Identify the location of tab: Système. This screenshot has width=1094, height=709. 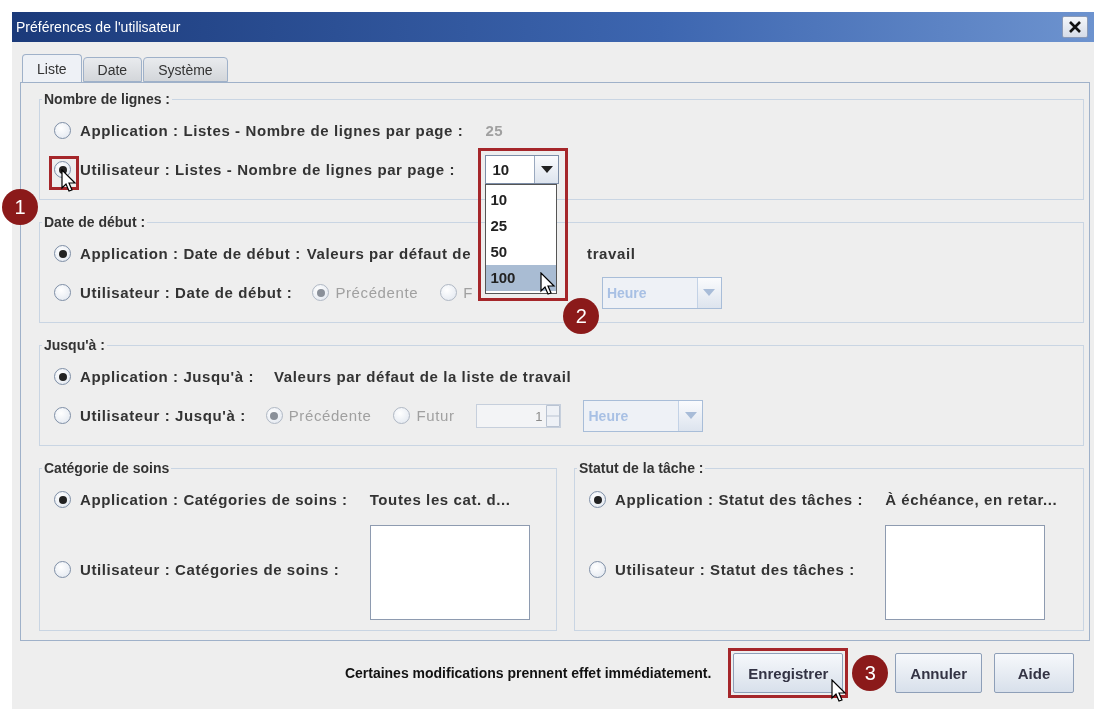
(185, 69).